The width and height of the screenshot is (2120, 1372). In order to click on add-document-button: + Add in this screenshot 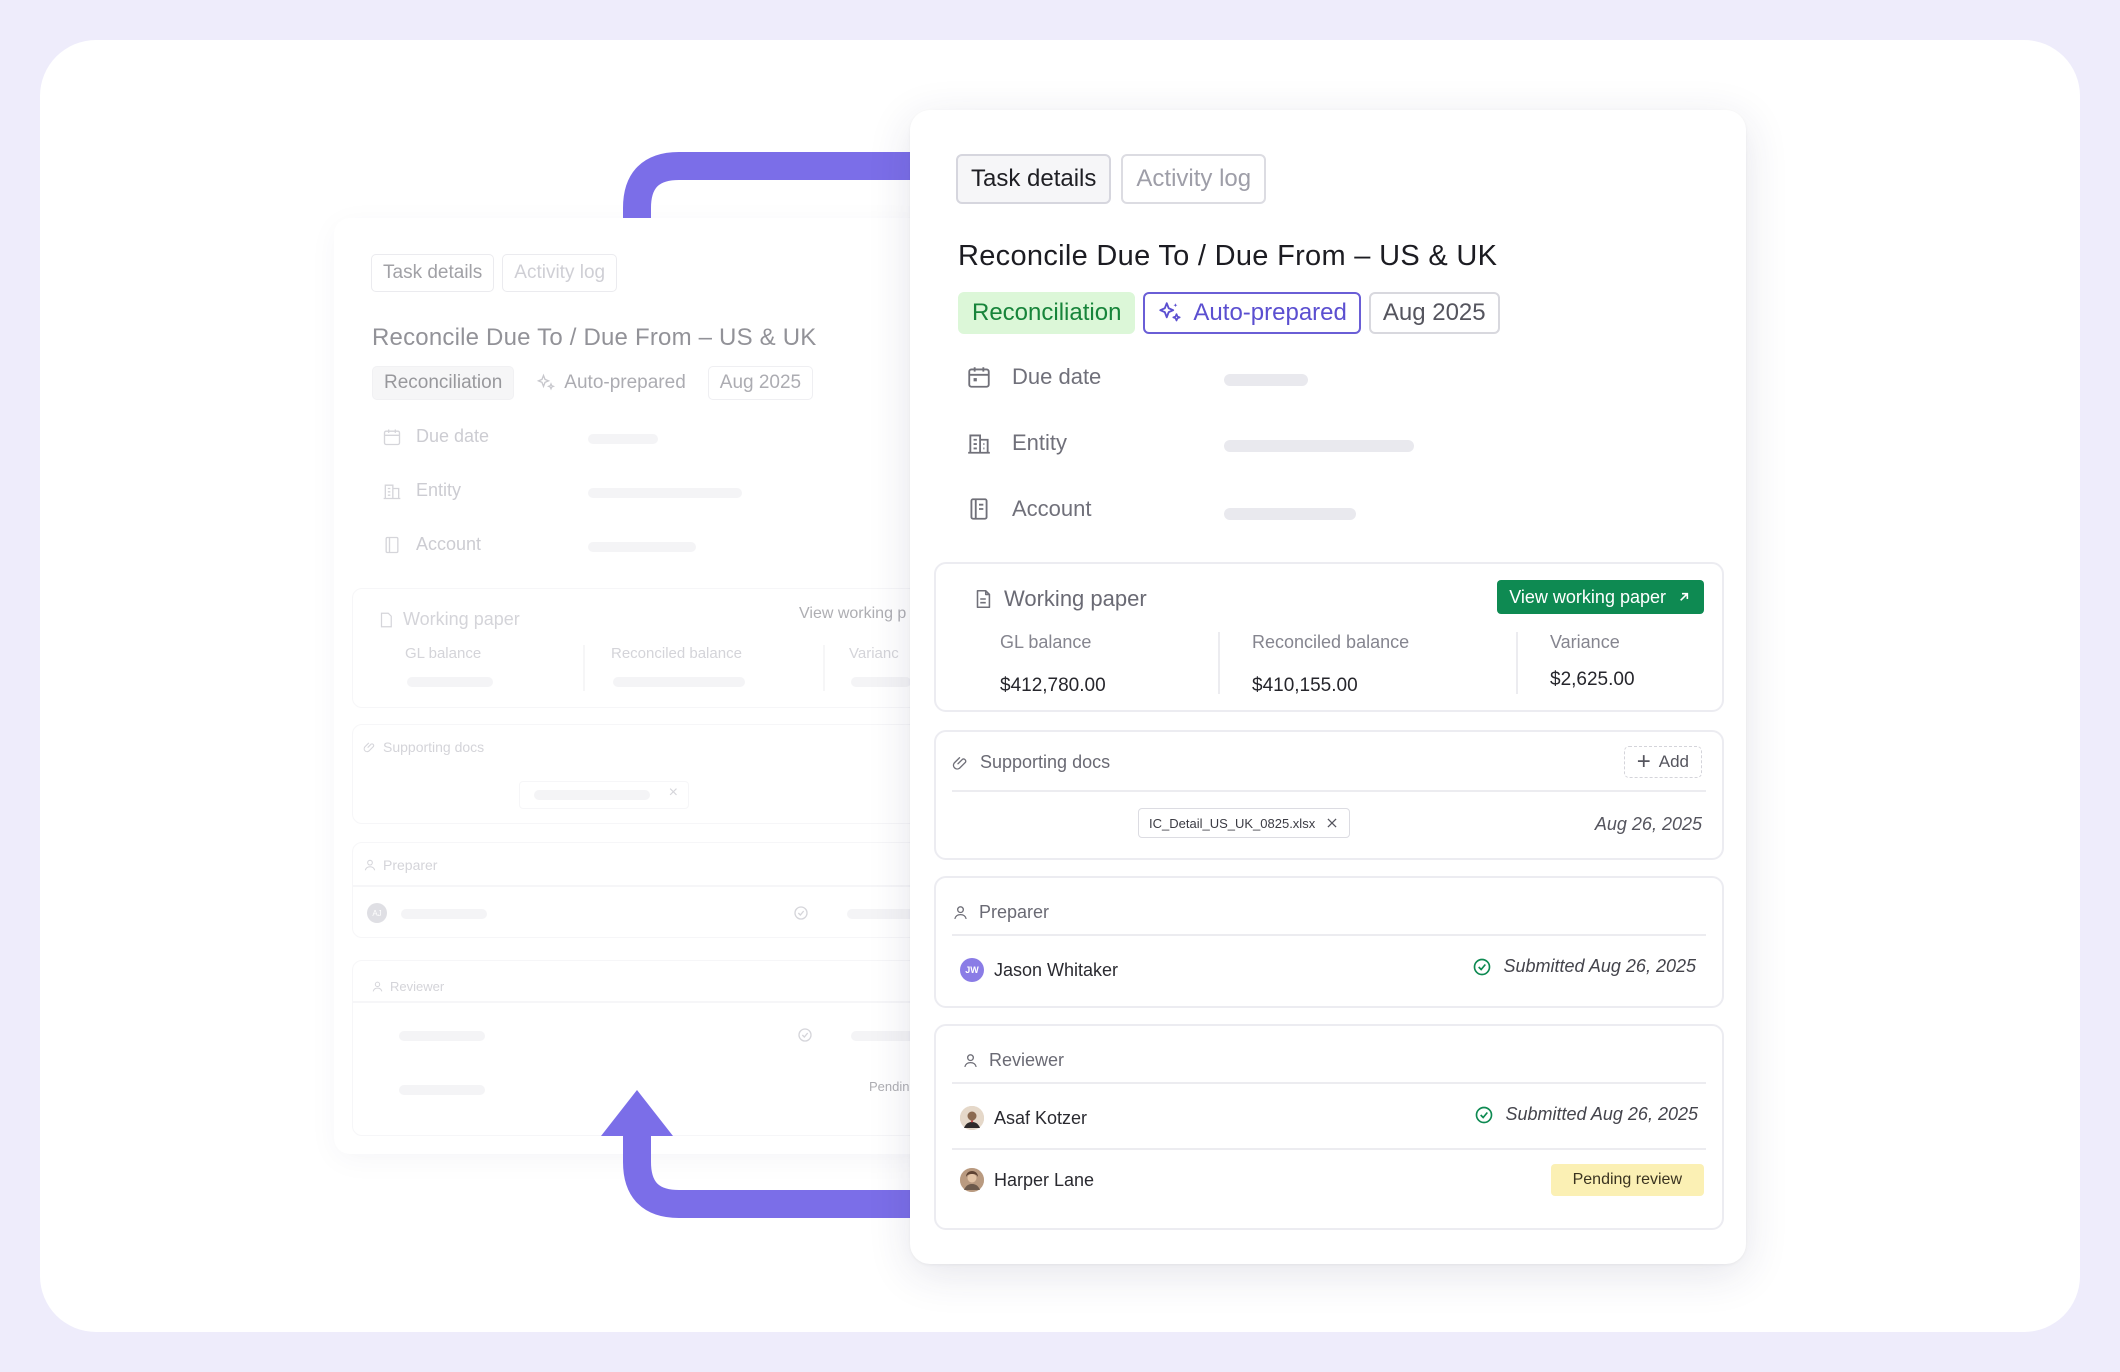, I will do `click(1662, 762)`.